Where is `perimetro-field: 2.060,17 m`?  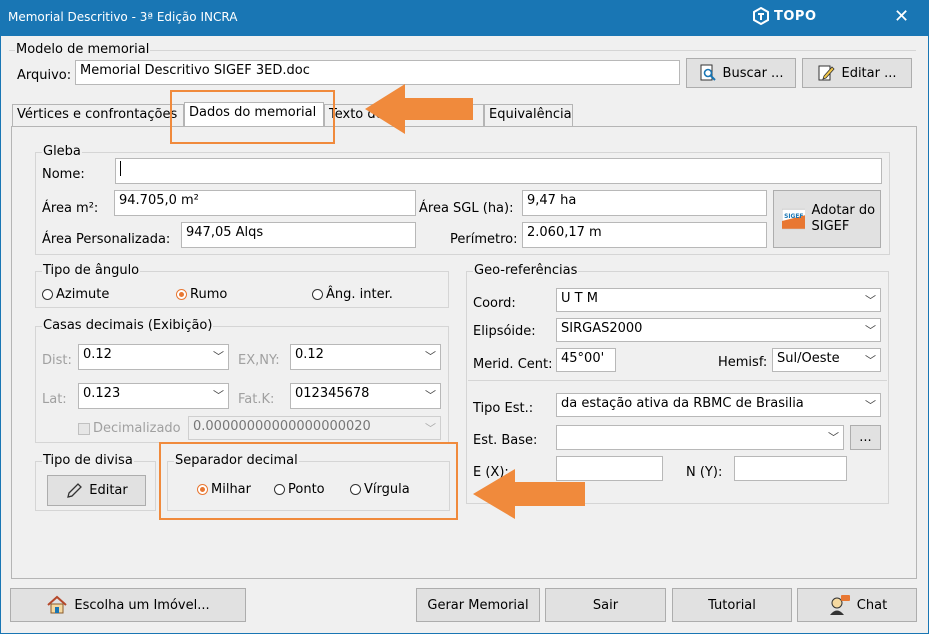 perimetro-field: 2.060,17 m is located at coordinates (644, 235).